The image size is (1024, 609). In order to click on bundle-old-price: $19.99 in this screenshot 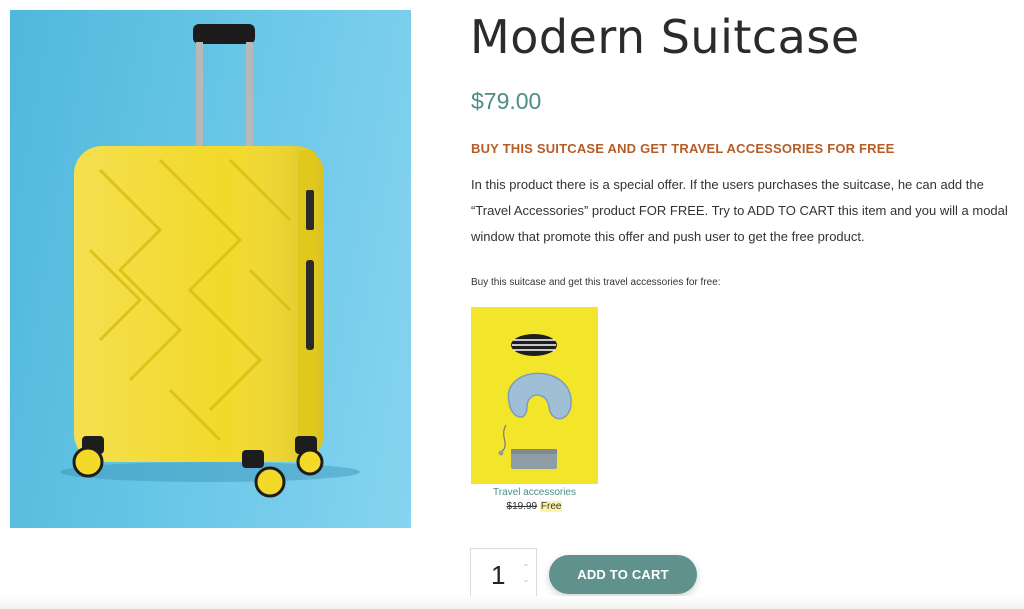, I will do `click(522, 506)`.